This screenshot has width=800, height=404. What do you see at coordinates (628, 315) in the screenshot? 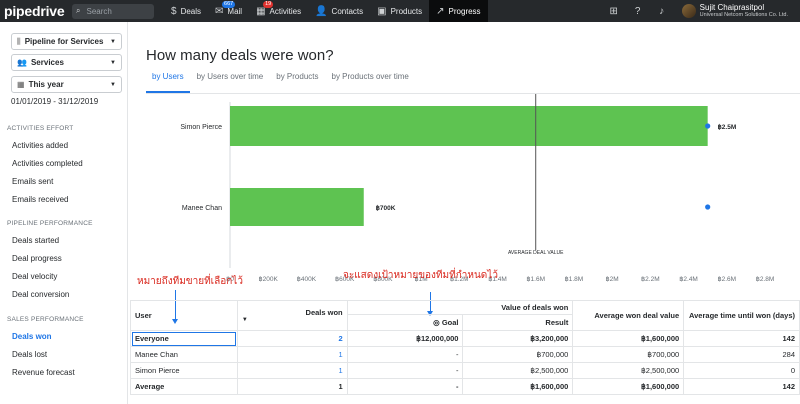
I see `header-average-won-deal-value: Average won deal value` at bounding box center [628, 315].